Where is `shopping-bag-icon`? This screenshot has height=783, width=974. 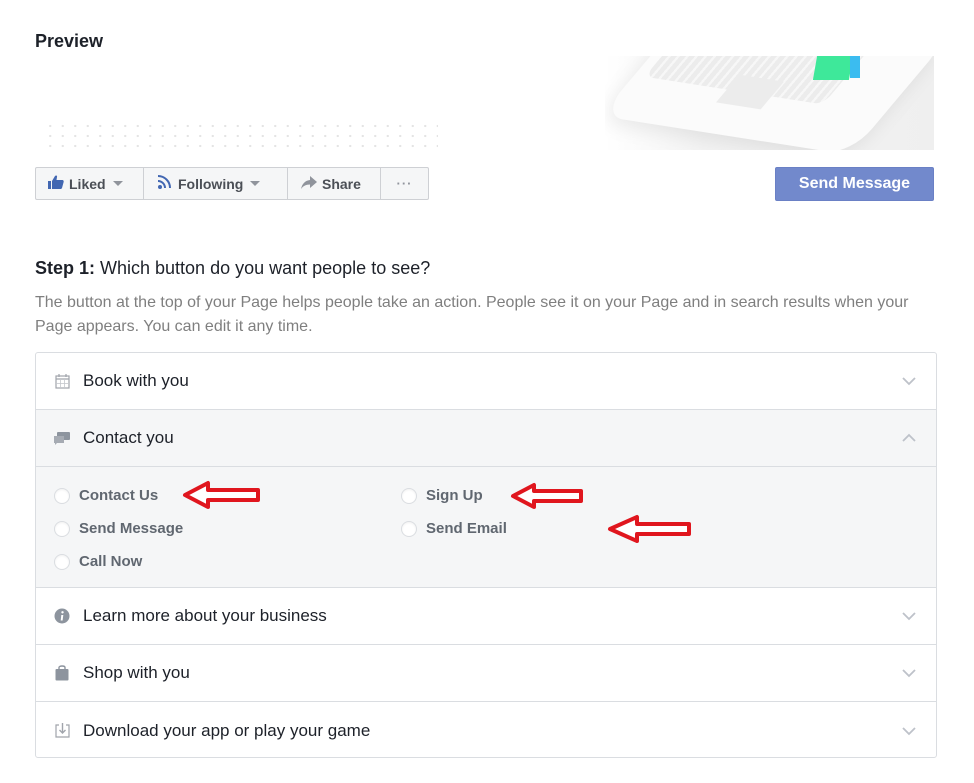
shopping-bag-icon is located at coordinates (62, 673).